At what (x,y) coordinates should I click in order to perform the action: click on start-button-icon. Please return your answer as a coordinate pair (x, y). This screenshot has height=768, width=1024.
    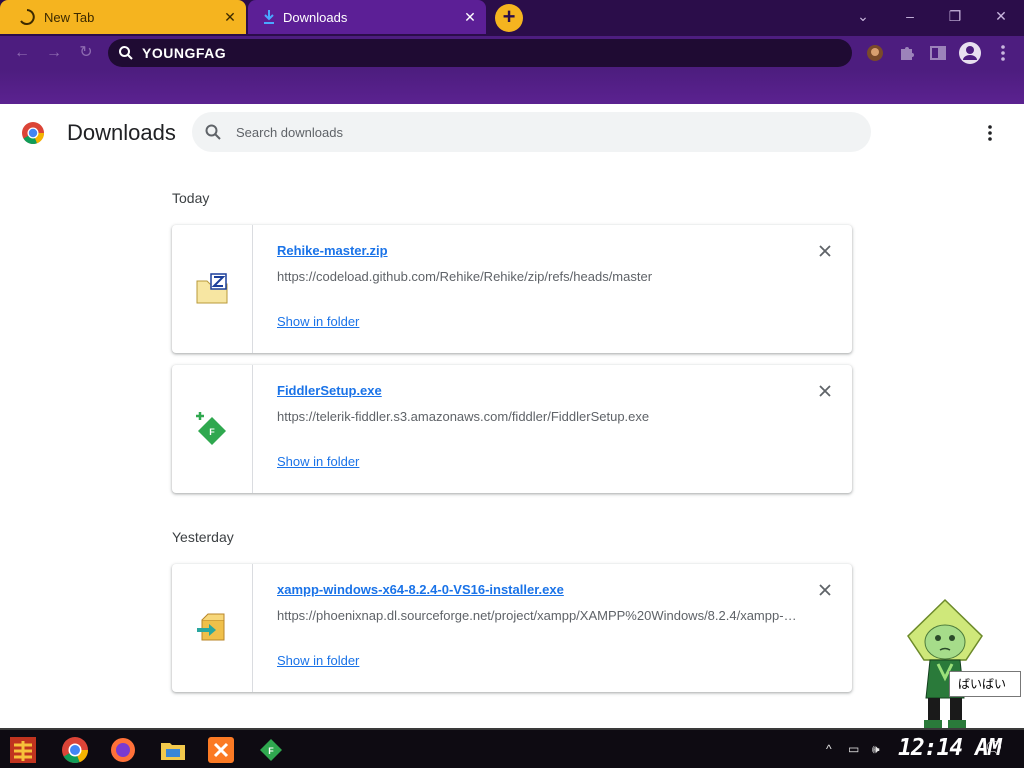
    Looking at the image, I should click on (23, 750).